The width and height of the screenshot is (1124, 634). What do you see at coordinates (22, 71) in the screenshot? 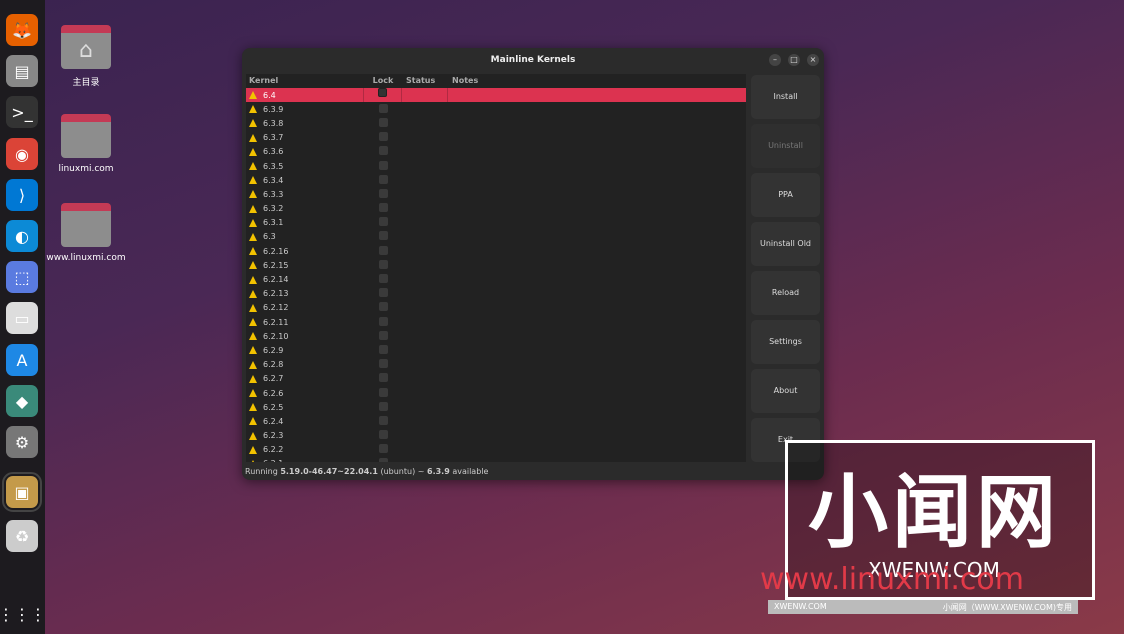
I see `files-icon: ▤` at bounding box center [22, 71].